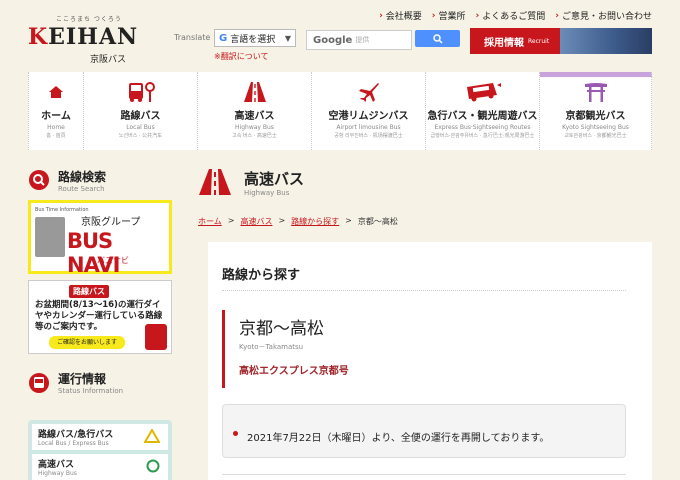  Describe the element at coordinates (482, 136) in the screenshot. I see `nav-ko-label: 급행버스·관광주유버스 · 急行巴士·观光周游巴士` at that location.